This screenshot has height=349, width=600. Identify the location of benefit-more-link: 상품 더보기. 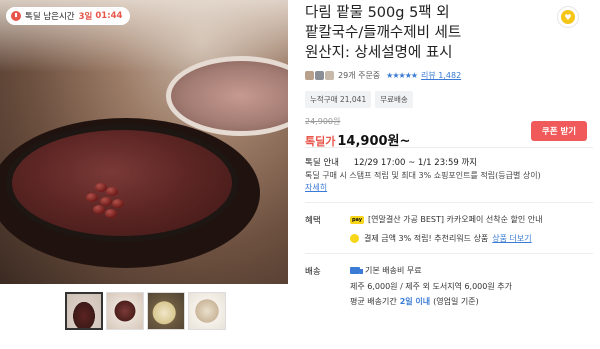
(511, 238).